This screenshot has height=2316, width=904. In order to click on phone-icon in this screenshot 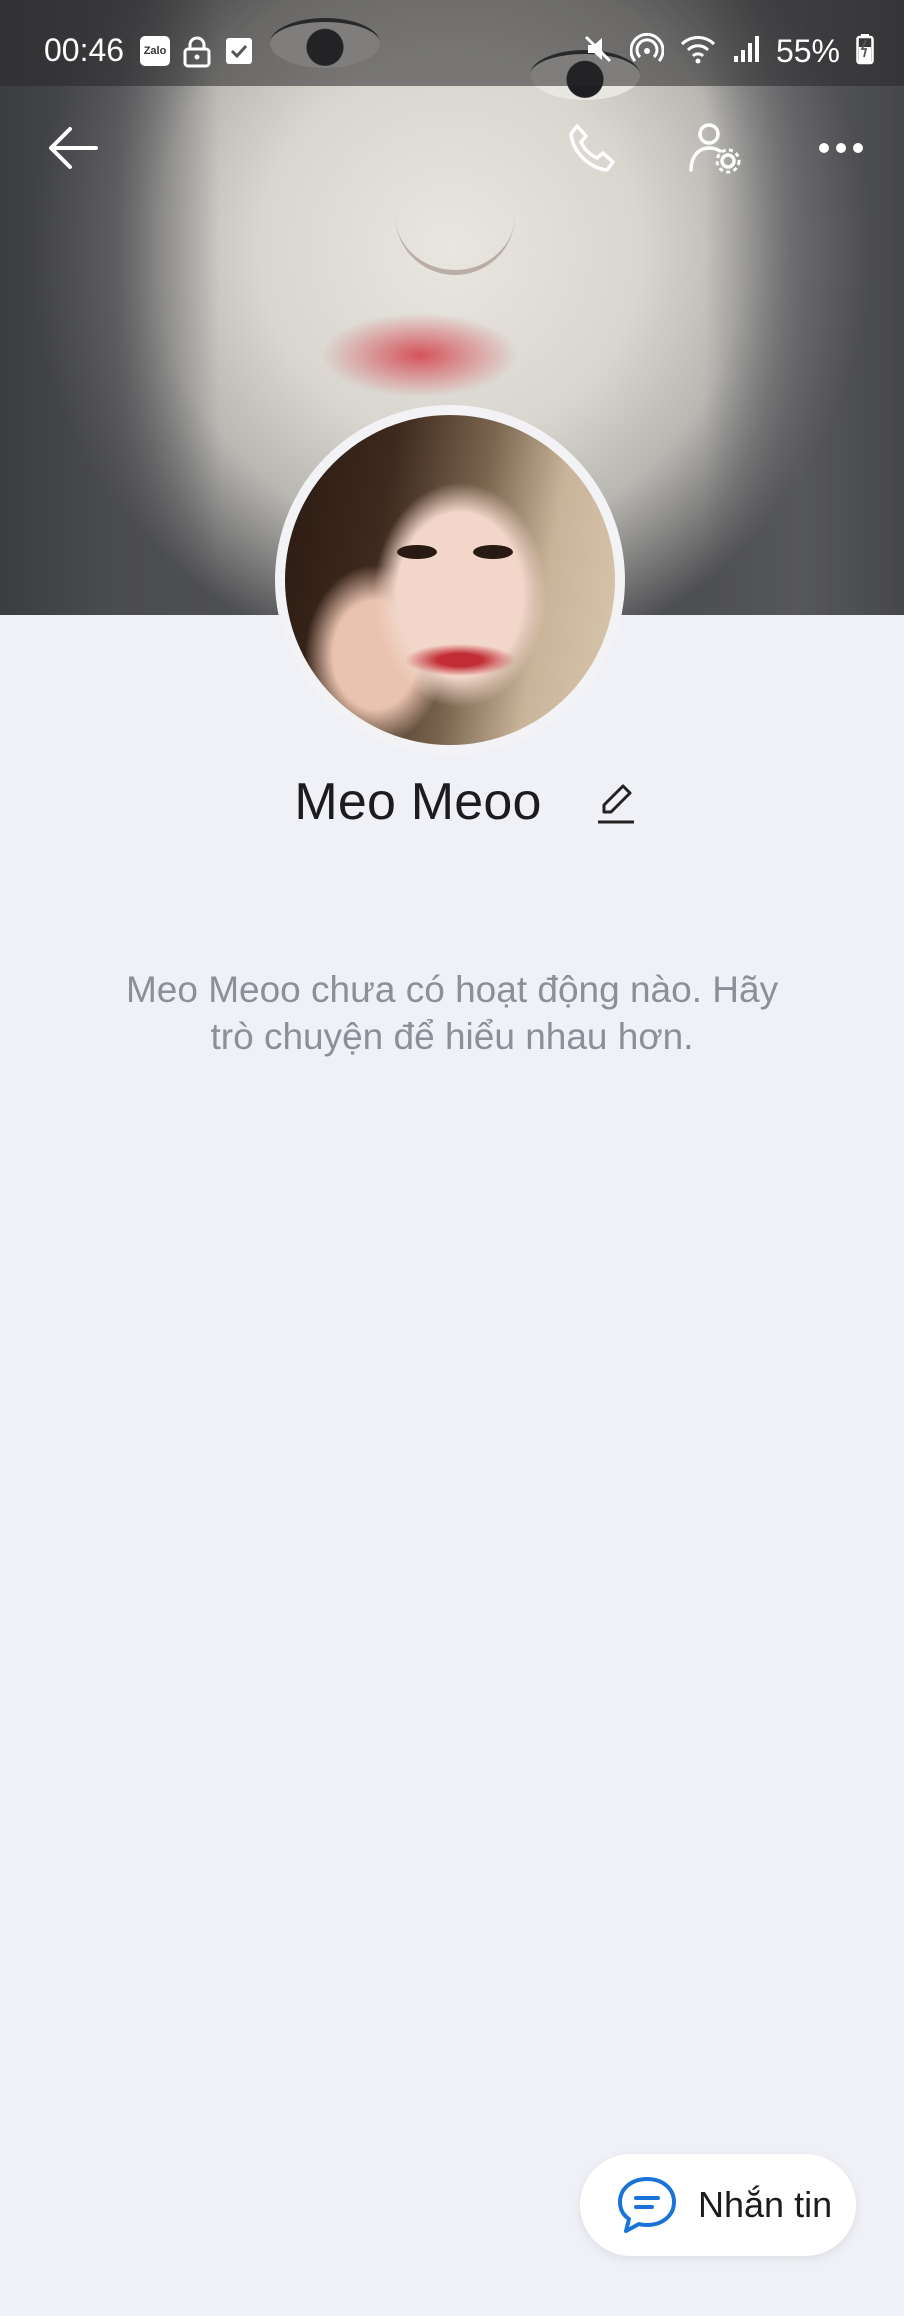, I will do `click(591, 150)`.